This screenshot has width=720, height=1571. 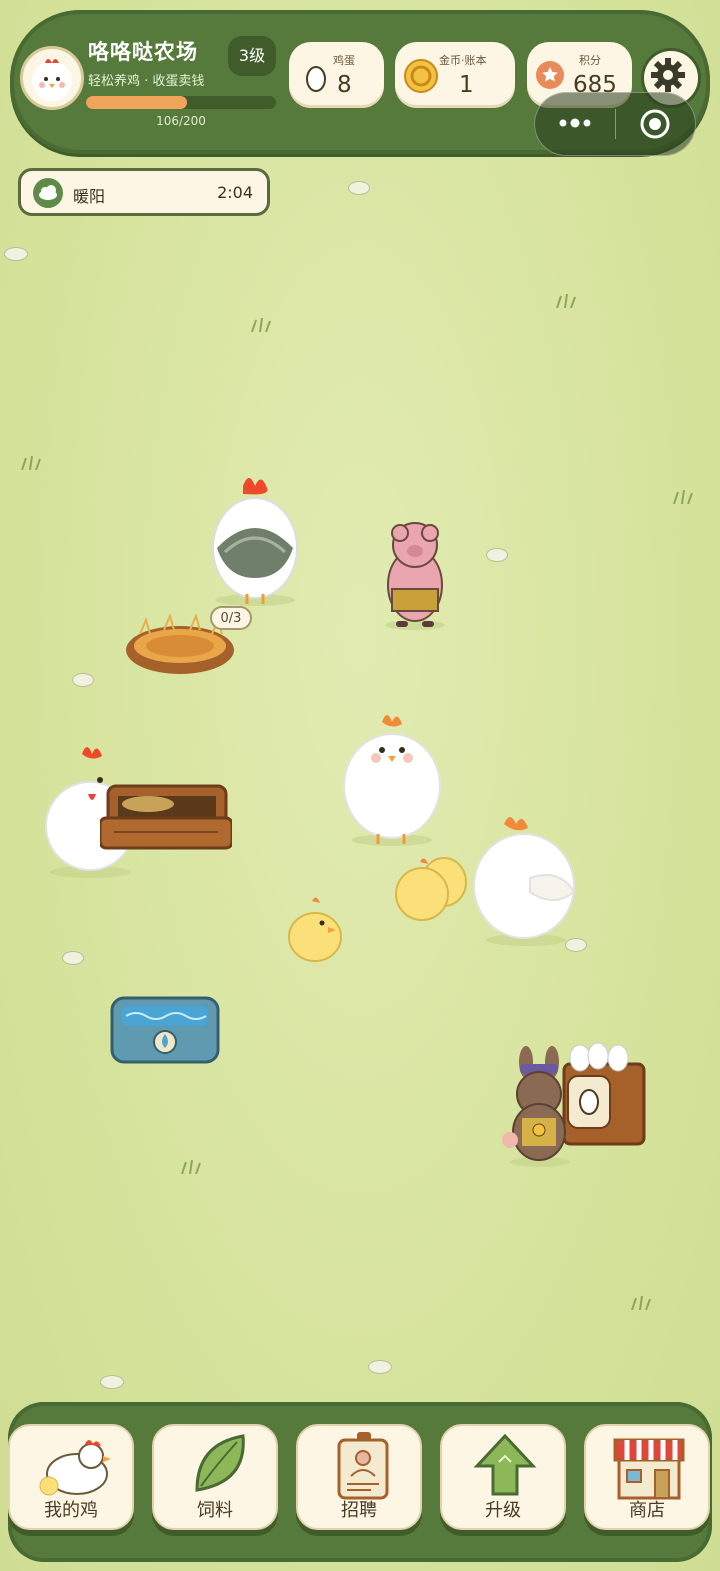 What do you see at coordinates (359, 1510) in the screenshot?
I see `nav-label: 招聘` at bounding box center [359, 1510].